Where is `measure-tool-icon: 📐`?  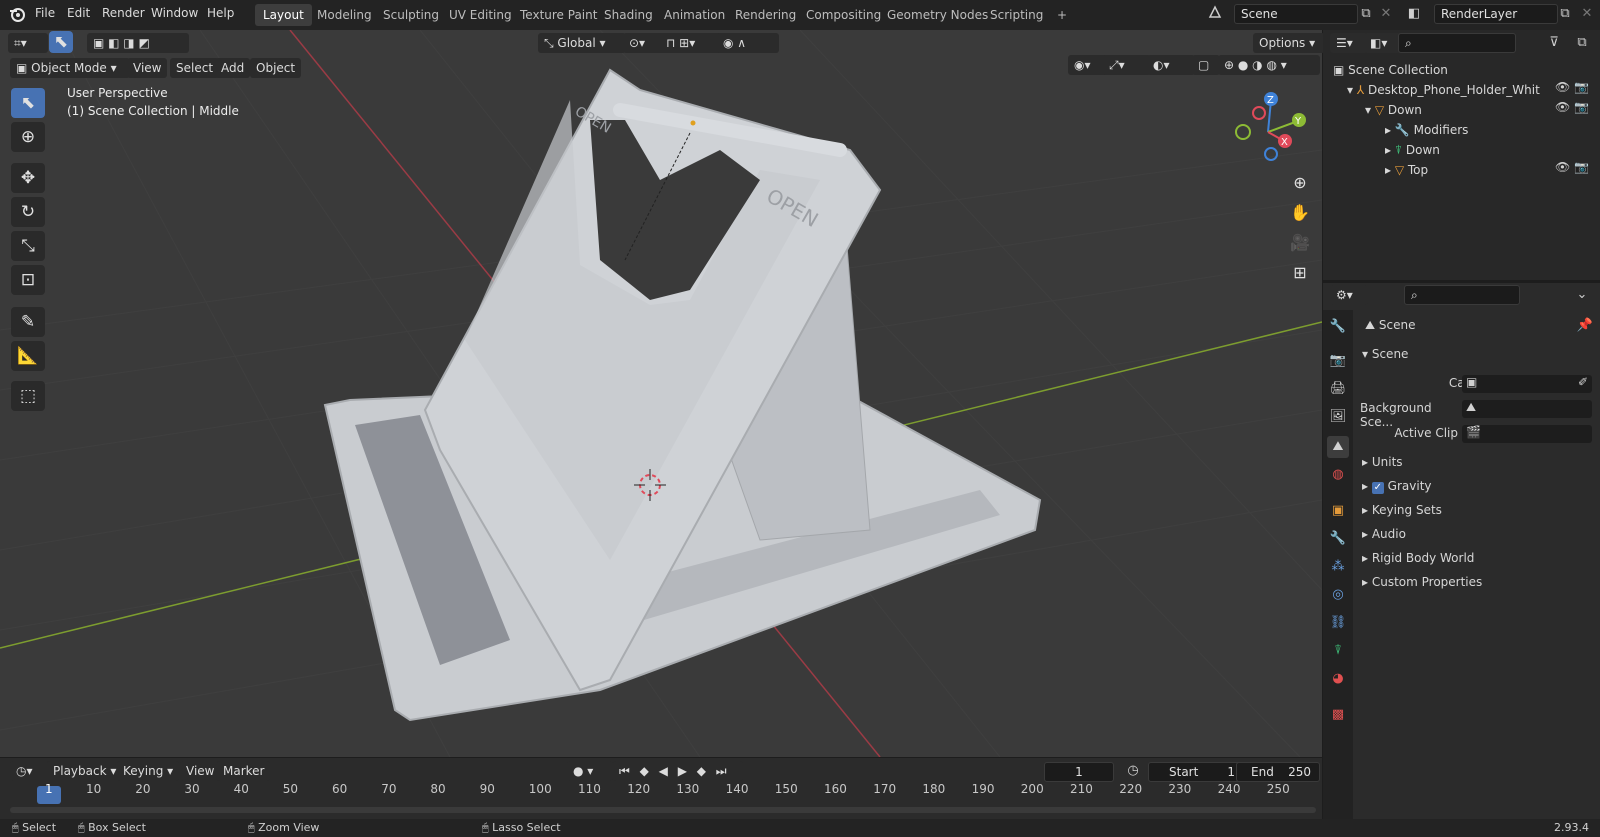
measure-tool-icon: 📐 is located at coordinates (28, 356).